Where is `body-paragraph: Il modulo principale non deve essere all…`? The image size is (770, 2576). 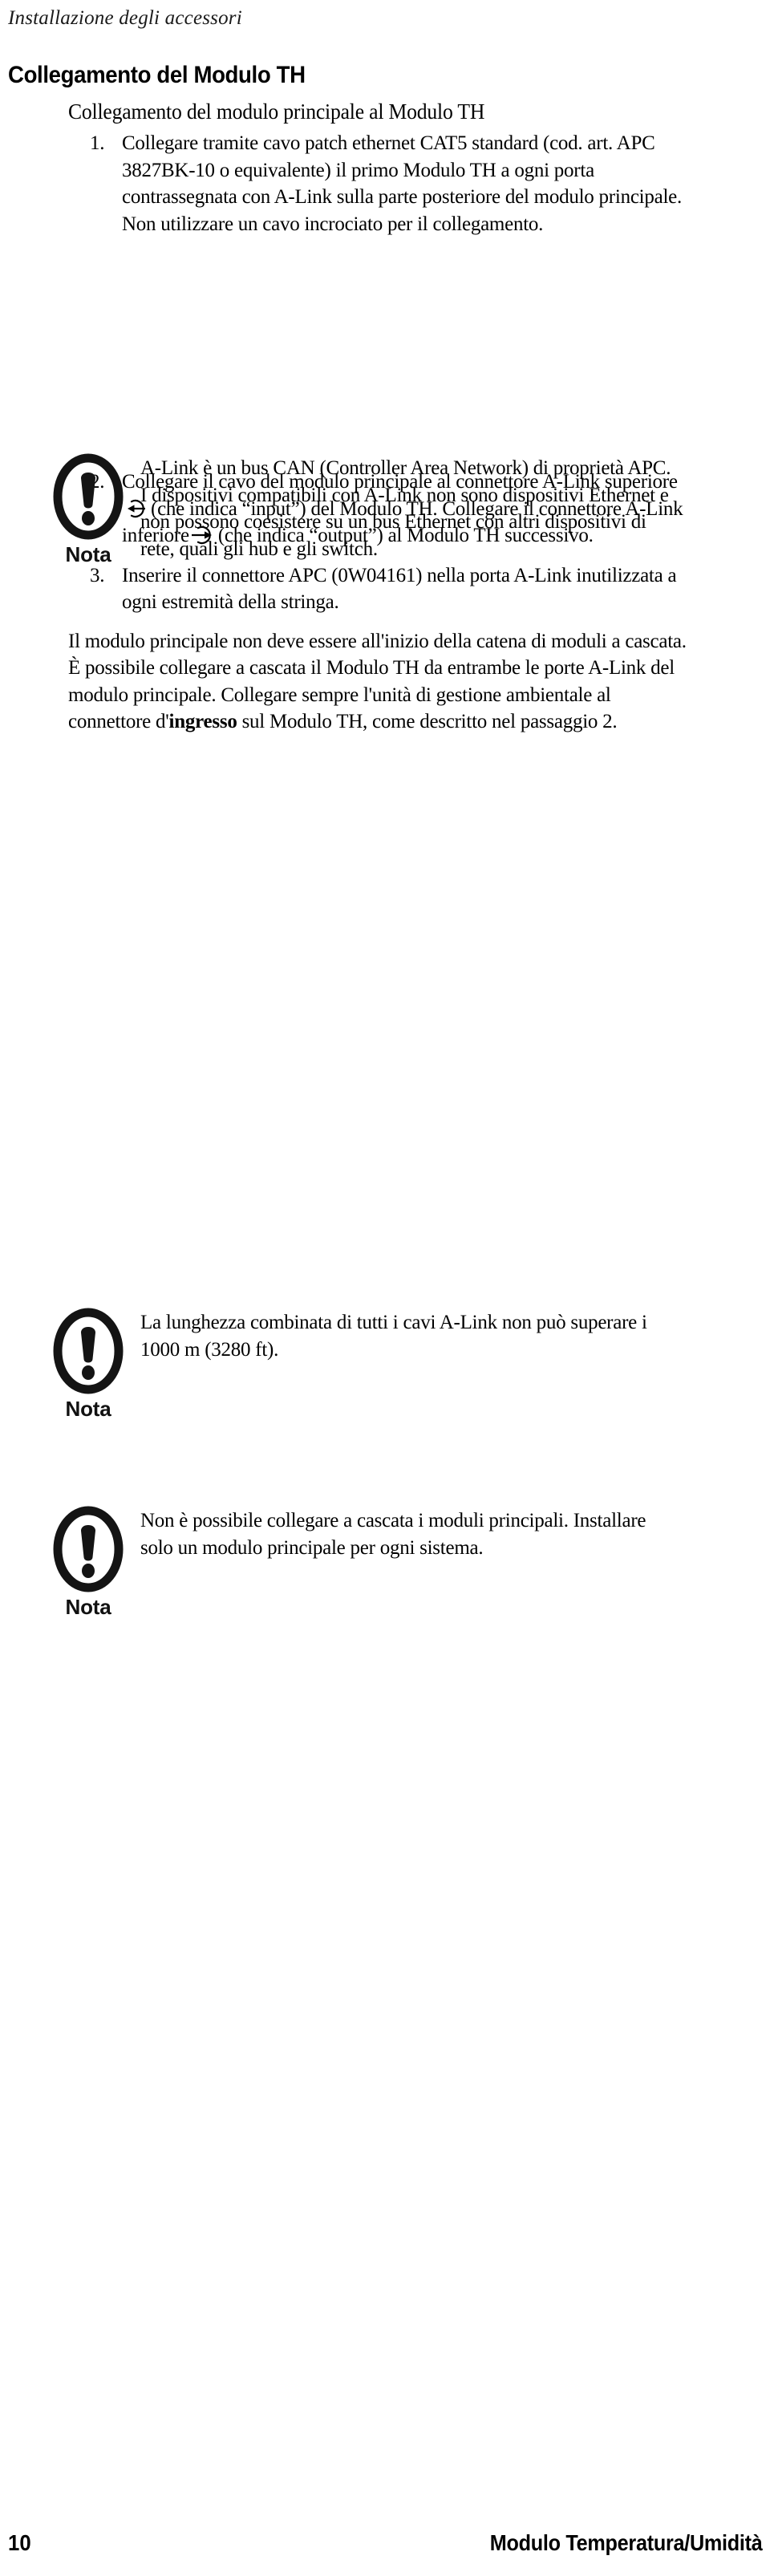
body-paragraph: Il modulo principale non deve essere all… is located at coordinates (385, 682).